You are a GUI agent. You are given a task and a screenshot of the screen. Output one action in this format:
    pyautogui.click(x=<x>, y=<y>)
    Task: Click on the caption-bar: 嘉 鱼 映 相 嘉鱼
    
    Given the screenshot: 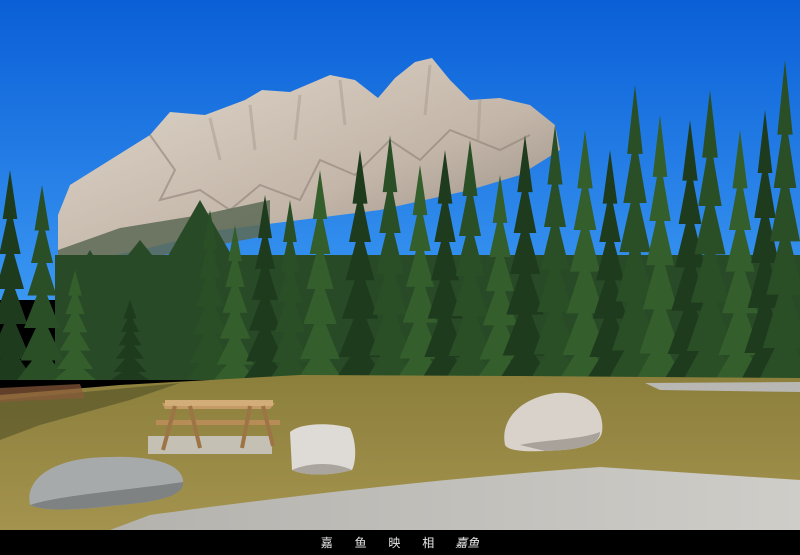 What is the action you would take?
    pyautogui.click(x=400, y=542)
    